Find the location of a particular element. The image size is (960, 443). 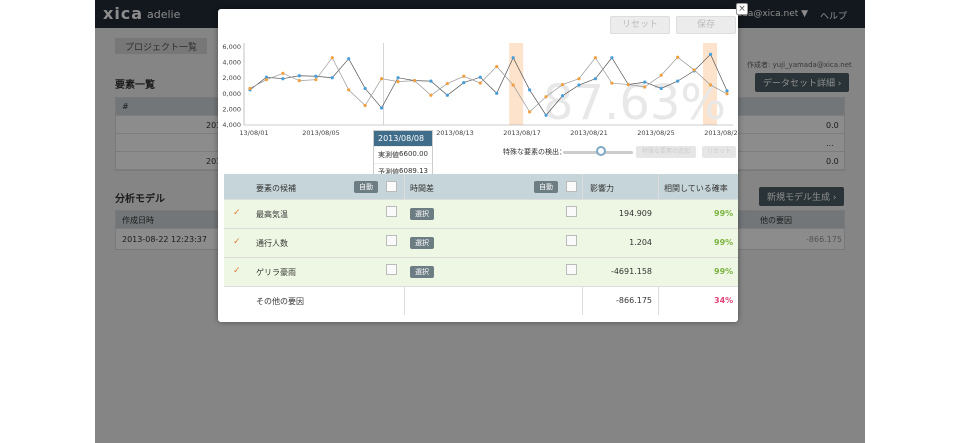

y-tick-label: 4,000 is located at coordinates (231, 63).